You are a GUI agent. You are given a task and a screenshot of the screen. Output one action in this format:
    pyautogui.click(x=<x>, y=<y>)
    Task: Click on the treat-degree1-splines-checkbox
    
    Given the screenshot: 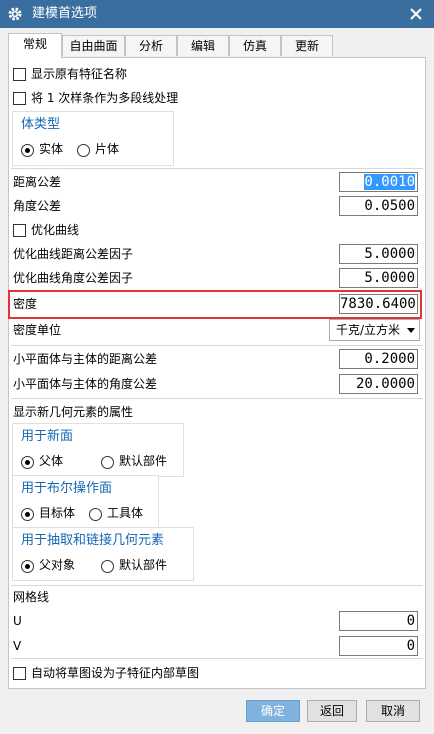 What is the action you would take?
    pyautogui.click(x=19, y=98)
    